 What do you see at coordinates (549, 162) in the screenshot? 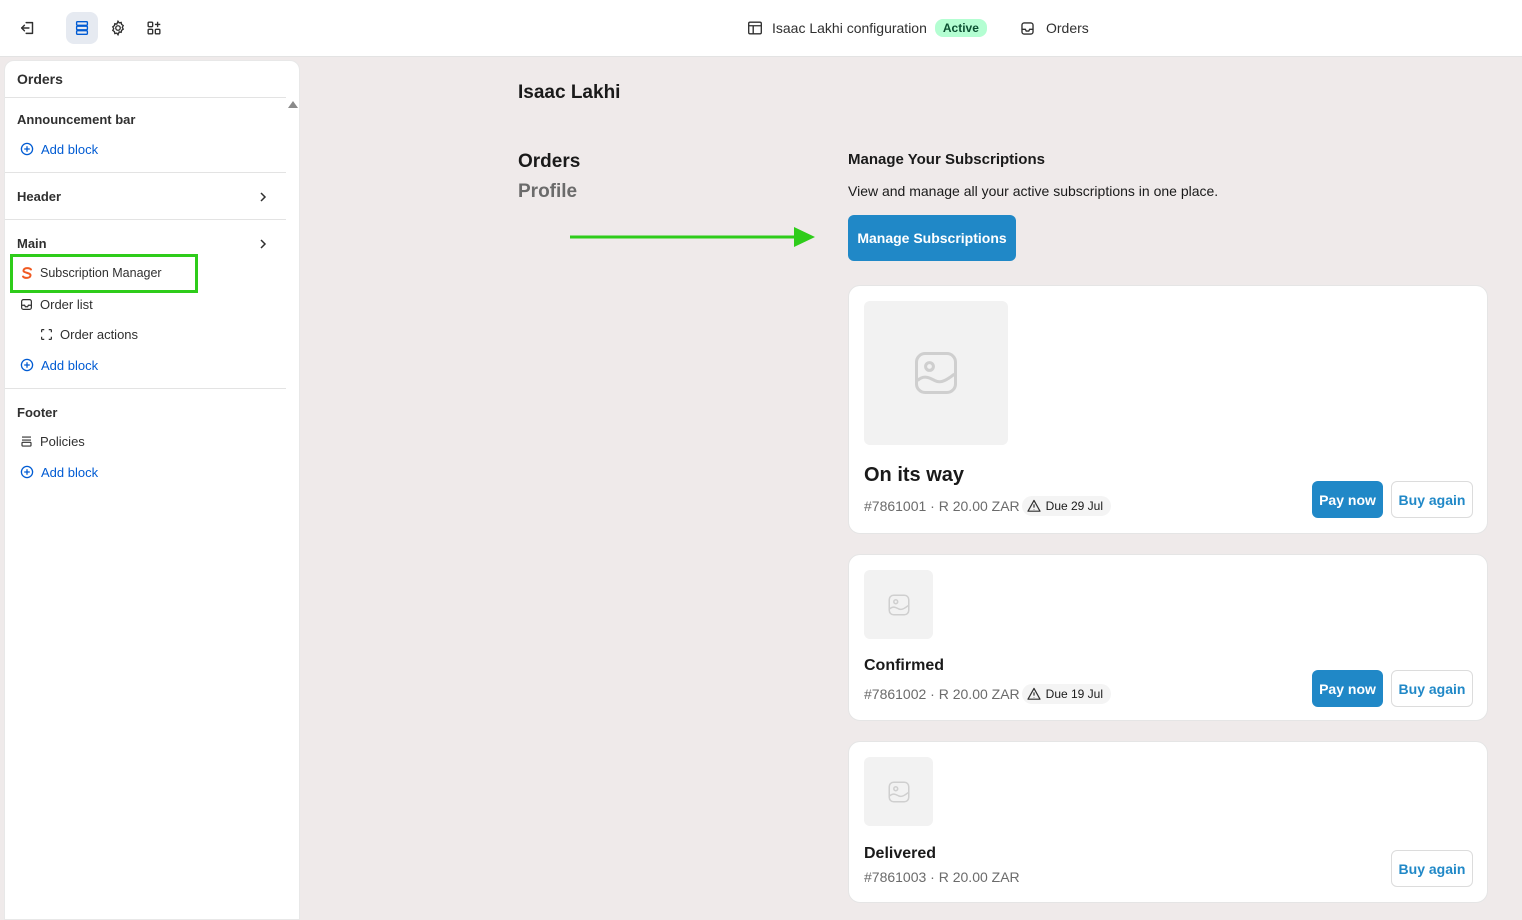
I see `account-nav-orders: Orders` at bounding box center [549, 162].